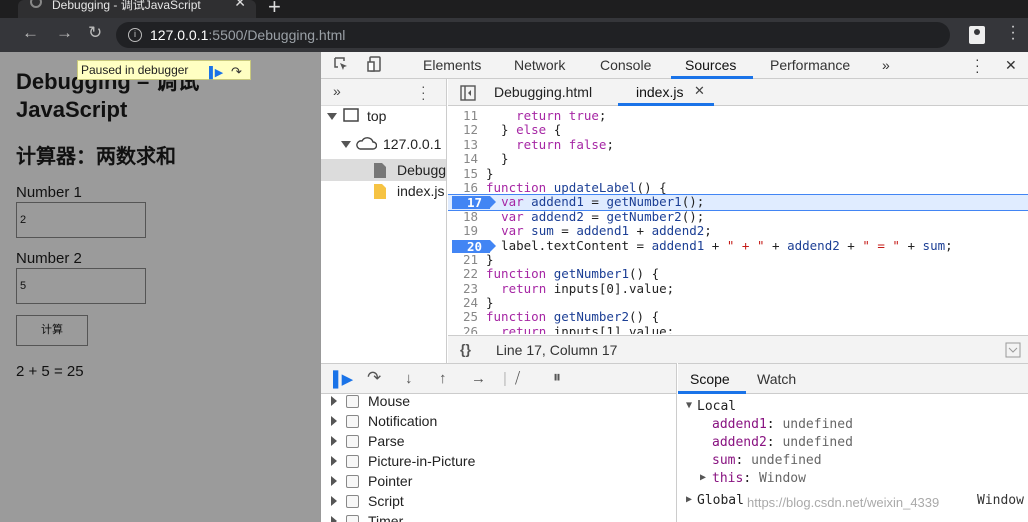 The width and height of the screenshot is (1028, 522). Describe the element at coordinates (368, 441) in the screenshot. I see `event-breakpoint-item: Parse` at that location.